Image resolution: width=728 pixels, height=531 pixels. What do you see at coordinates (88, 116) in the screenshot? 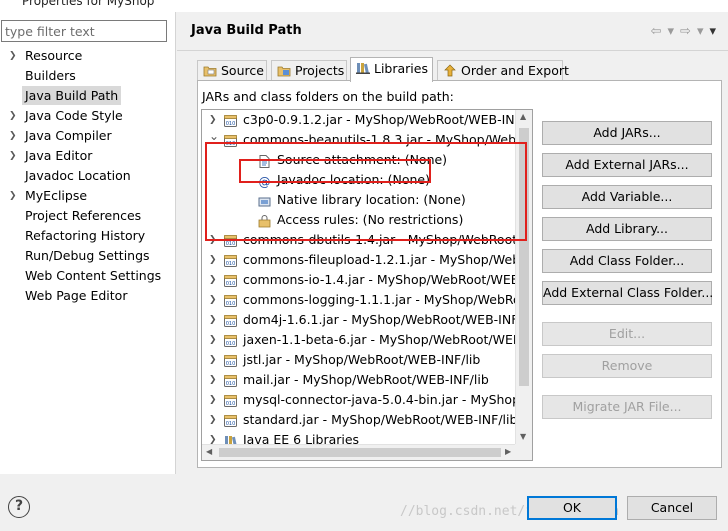
I see `nav-item-java-code-style: ❯ Java Code Style` at bounding box center [88, 116].